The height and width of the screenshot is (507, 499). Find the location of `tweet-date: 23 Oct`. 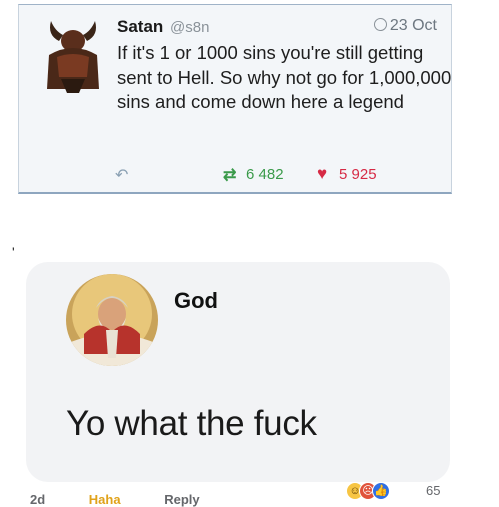

tweet-date: 23 Oct is located at coordinates (405, 26).